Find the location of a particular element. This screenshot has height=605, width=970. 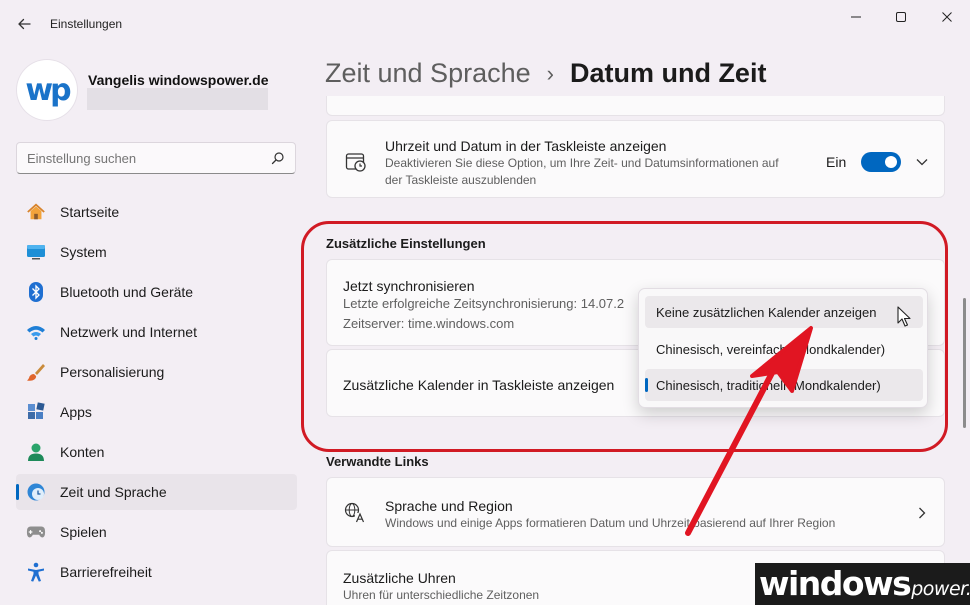

minimize-icon is located at coordinates (856, 17).